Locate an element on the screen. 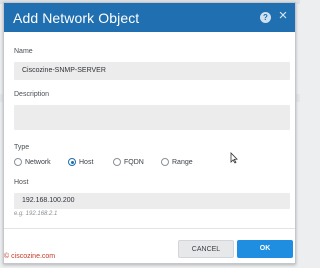  type-radio-network: Network is located at coordinates (32, 162).